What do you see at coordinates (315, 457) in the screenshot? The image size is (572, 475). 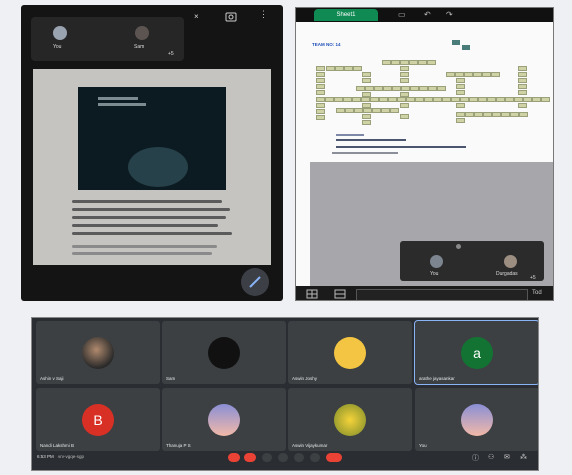 I see `more-options-button` at bounding box center [315, 457].